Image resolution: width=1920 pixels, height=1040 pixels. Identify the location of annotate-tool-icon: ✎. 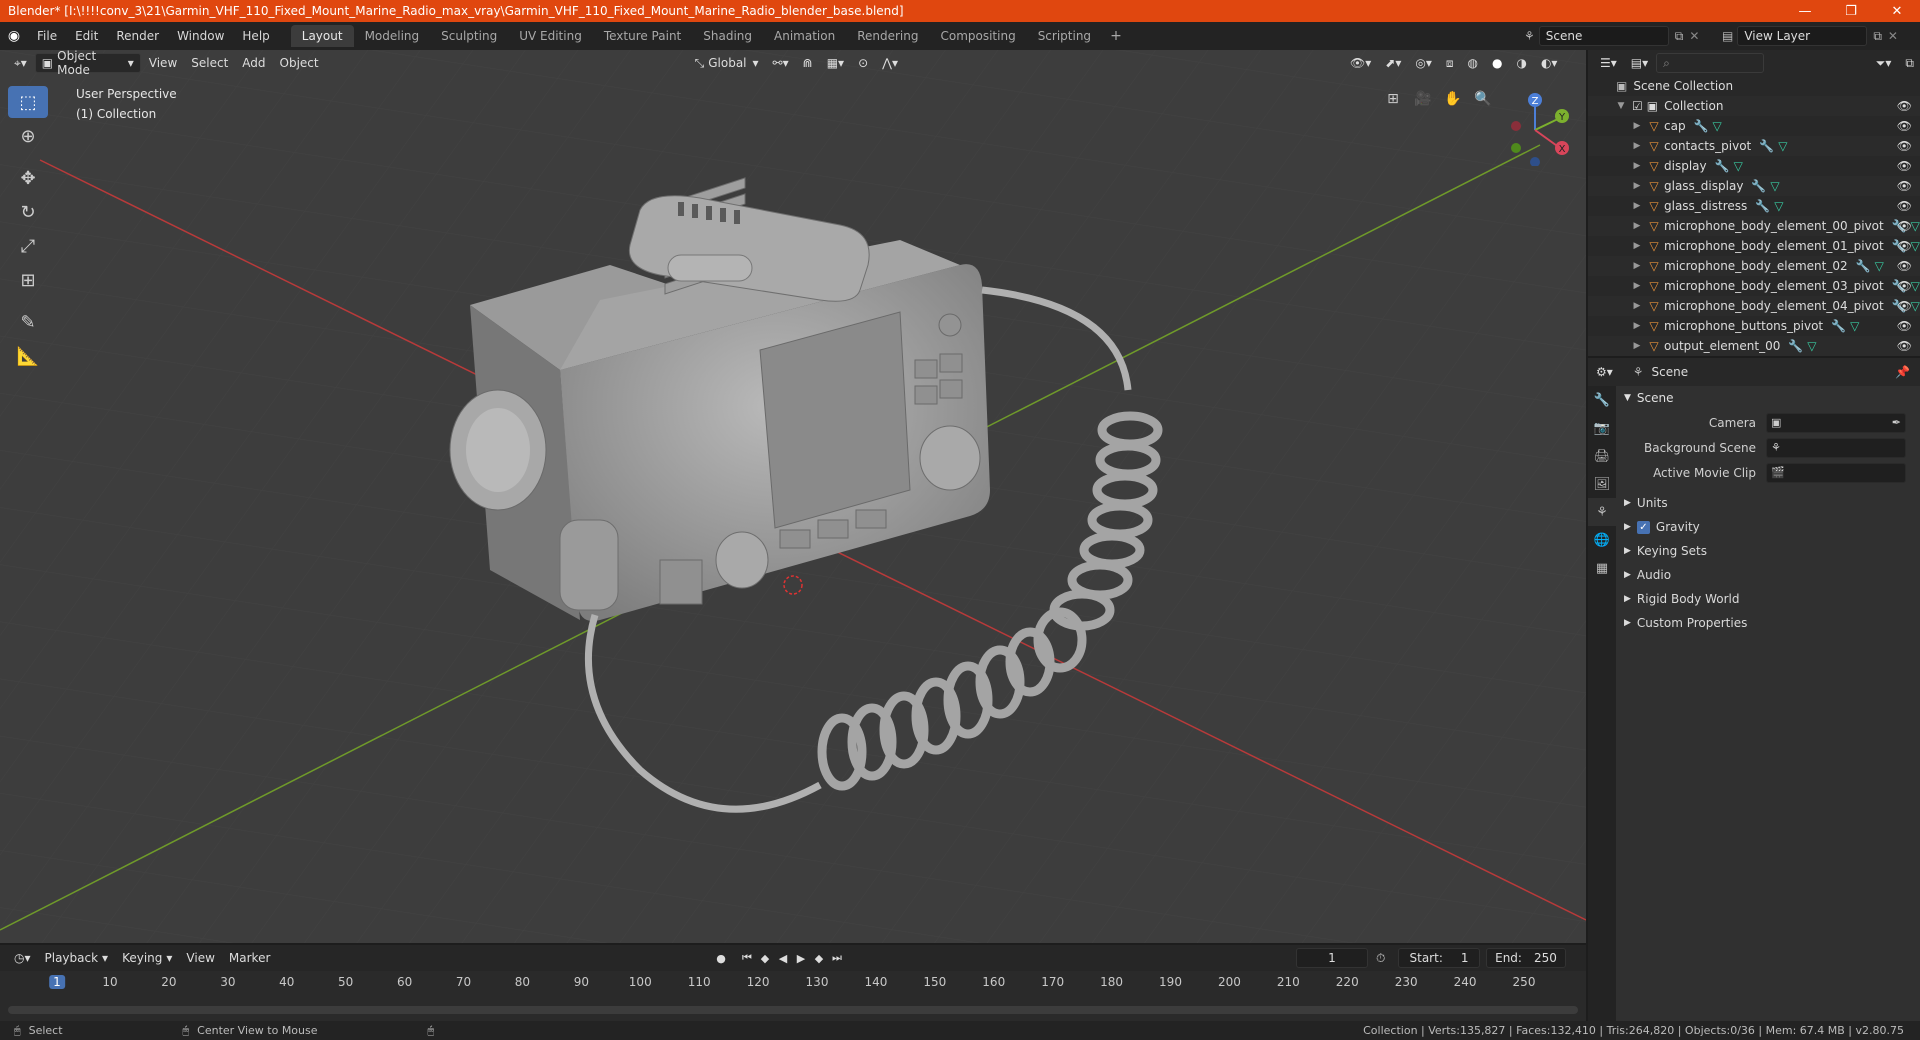
(28, 322).